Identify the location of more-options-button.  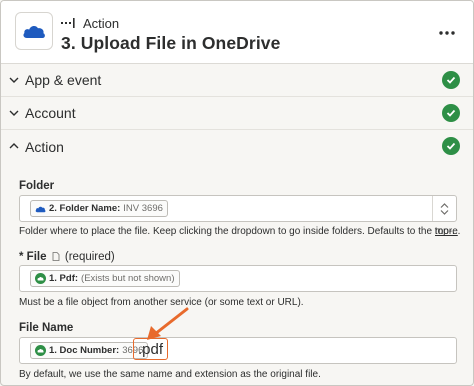
(447, 33).